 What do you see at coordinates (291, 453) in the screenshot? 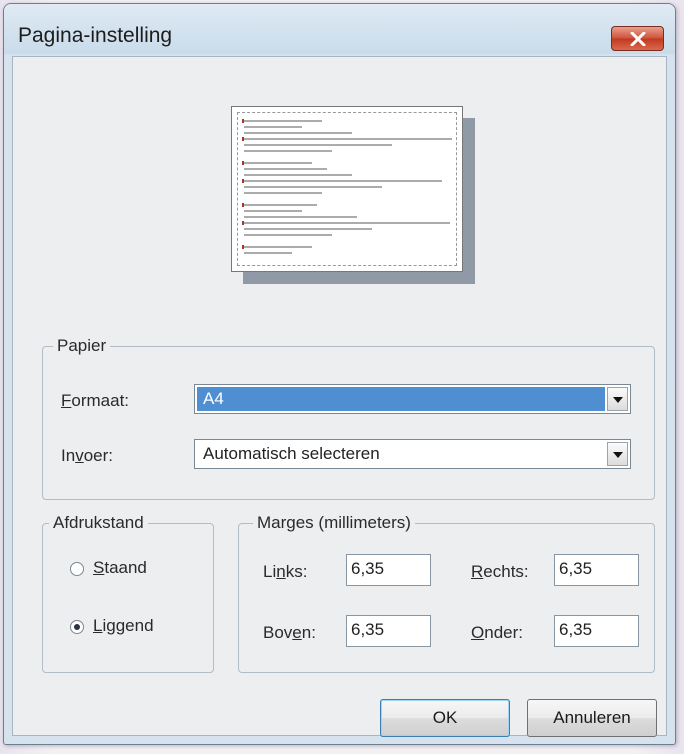
I see `source-select-value: Automatisch selecteren` at bounding box center [291, 453].